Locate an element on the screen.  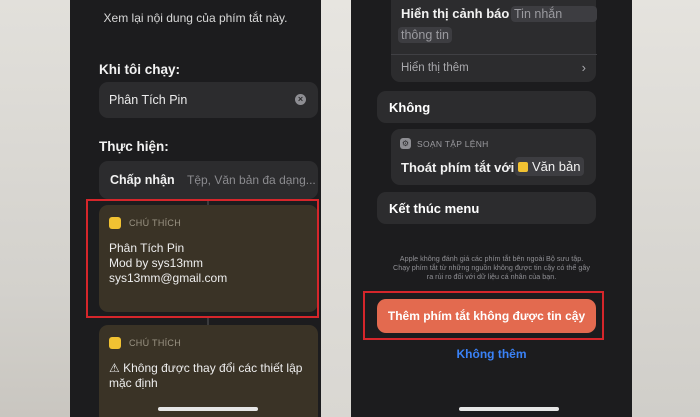
connector-line is located at coordinates (208, 321).